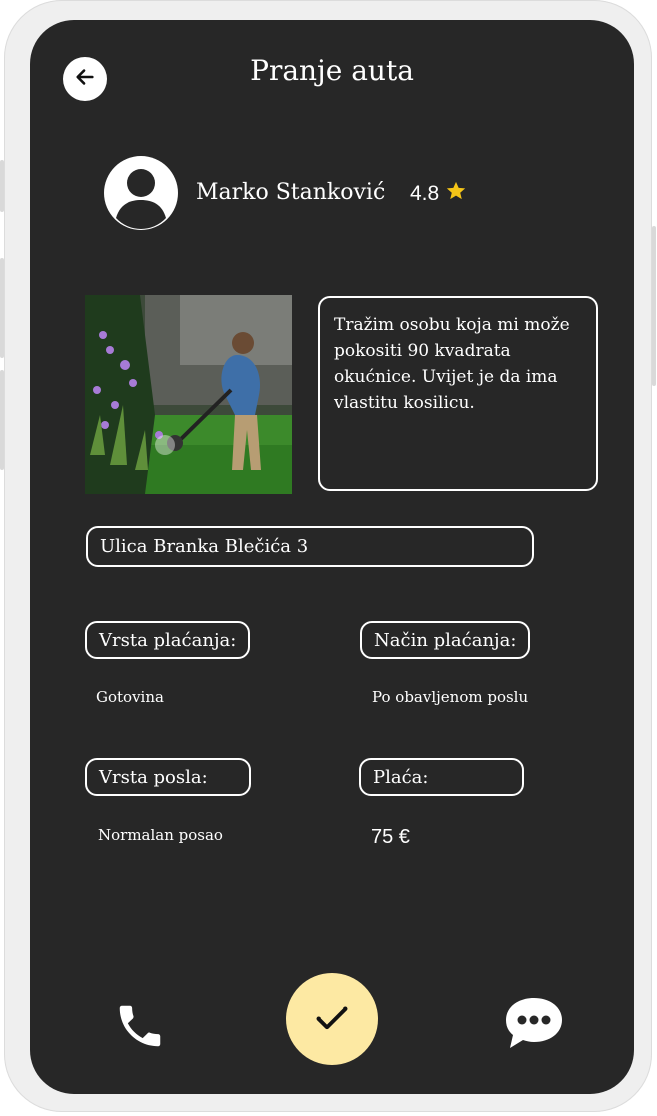 This screenshot has height=1116, width=657. I want to click on user-rating: 4.8, so click(438, 194).